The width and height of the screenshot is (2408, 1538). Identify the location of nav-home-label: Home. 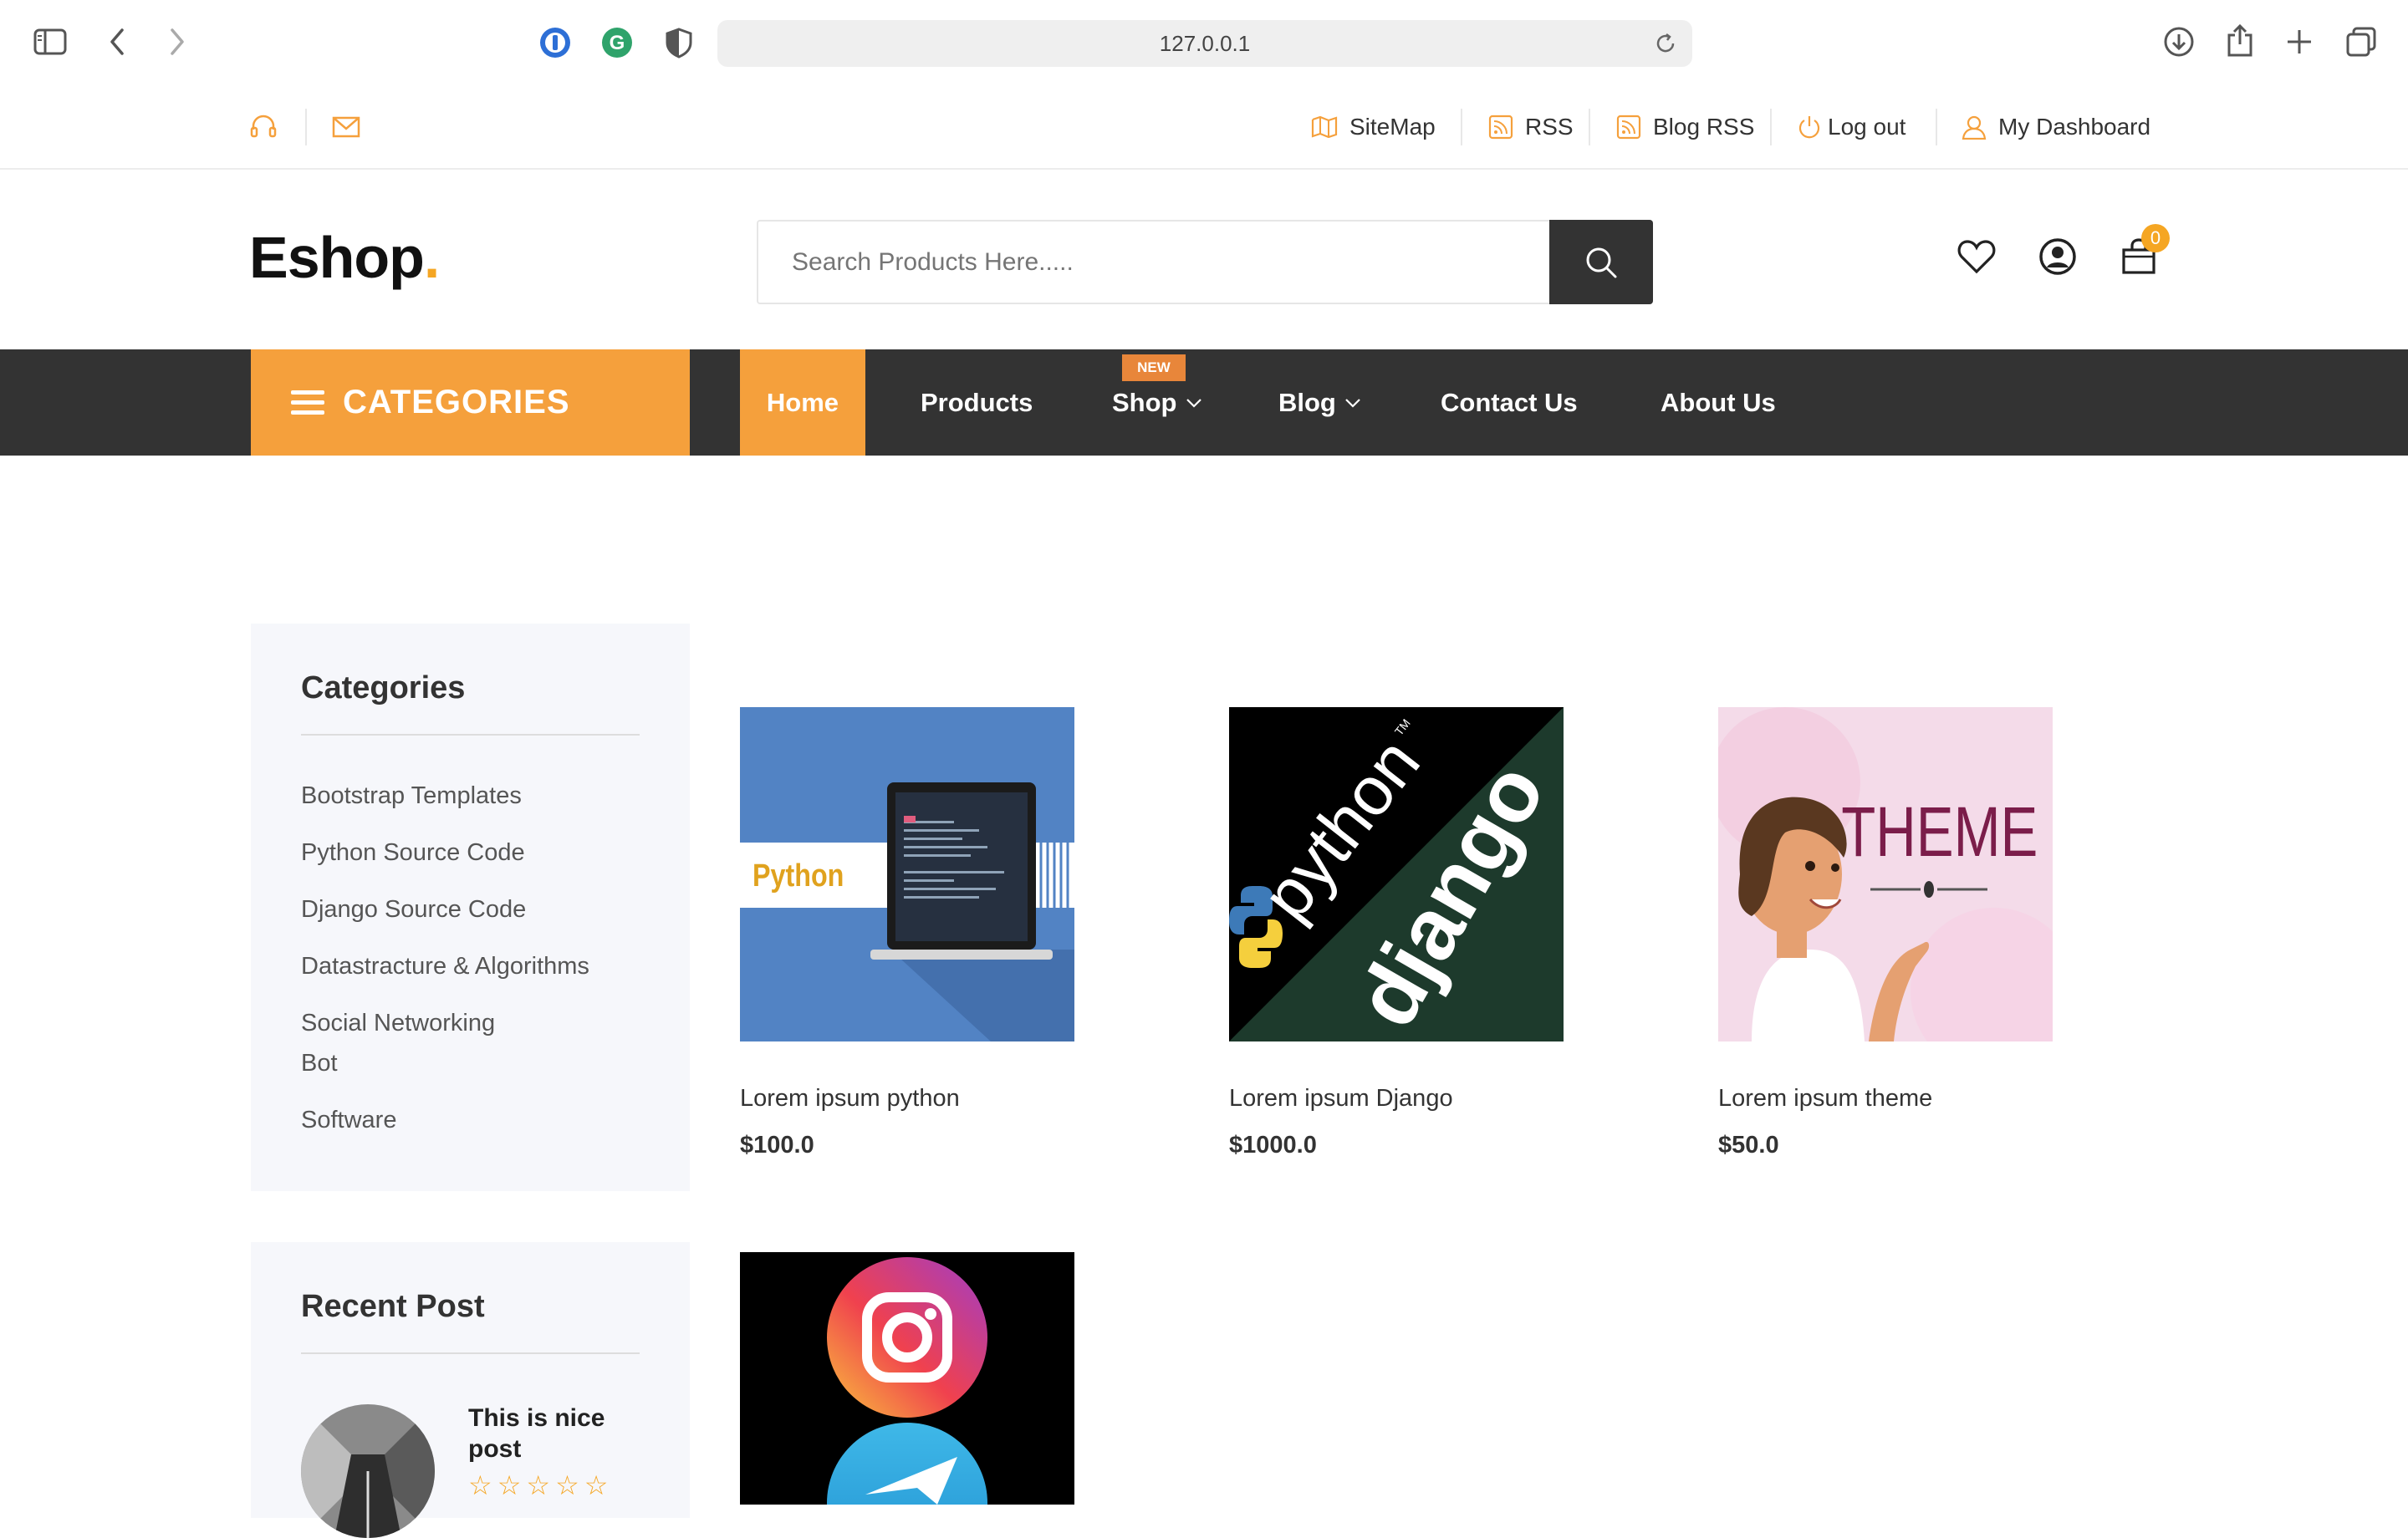
(803, 402).